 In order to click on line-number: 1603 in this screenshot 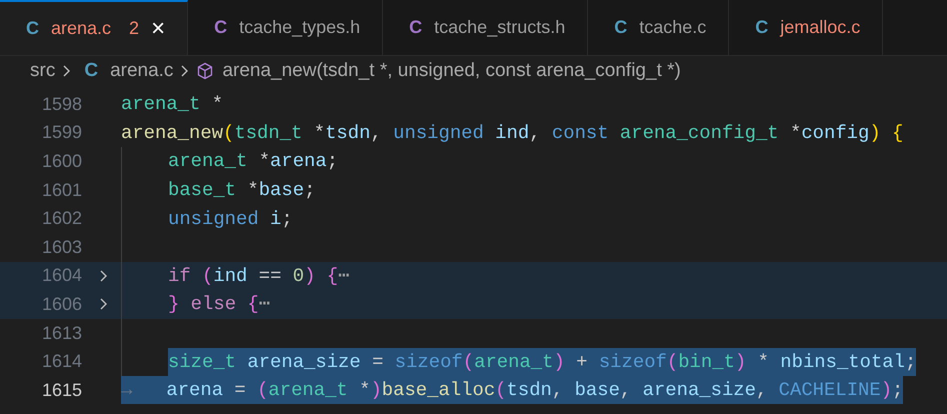, I will do `click(61, 247)`.